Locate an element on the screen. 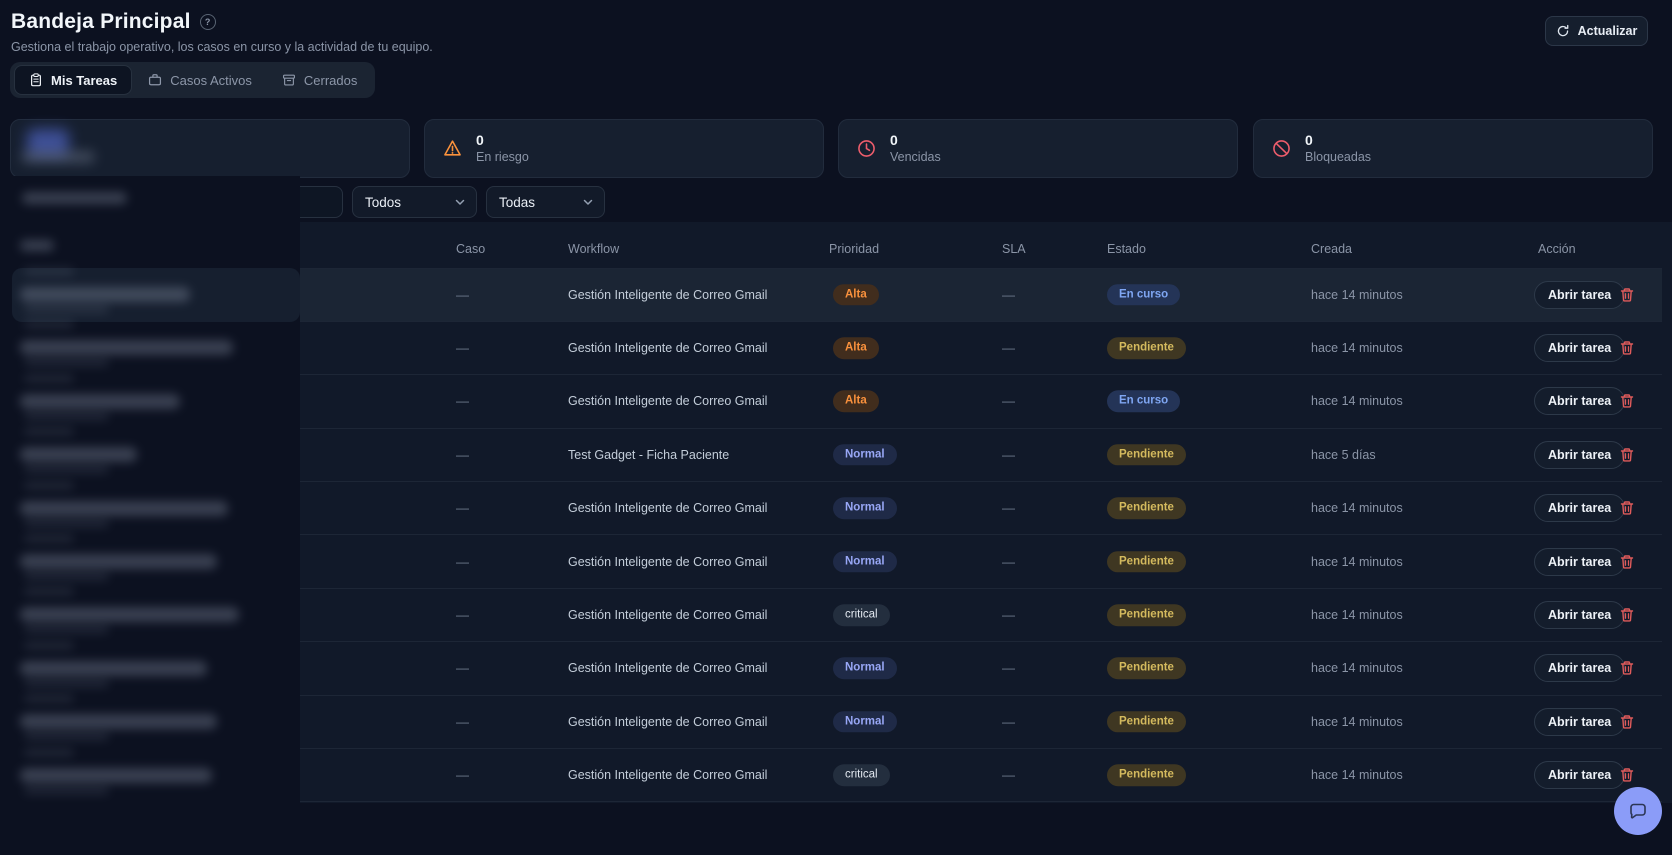 The height and width of the screenshot is (855, 1672). tab-bar: Mis Tareas Casos Activos Cerrados is located at coordinates (193, 80).